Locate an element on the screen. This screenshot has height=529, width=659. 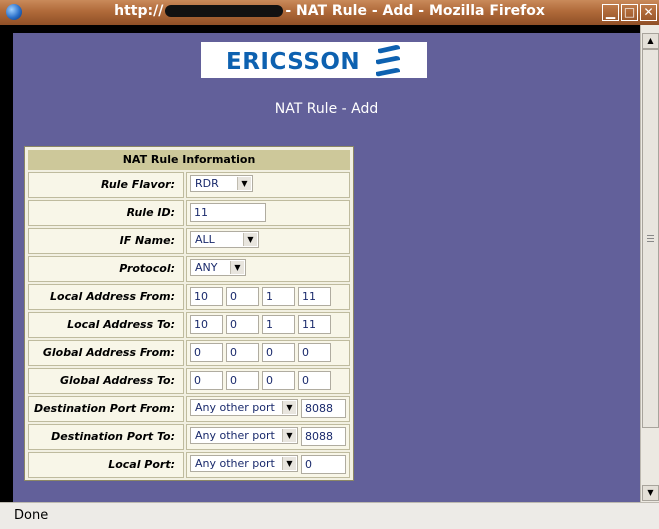
global-to-octet-1: 0 is located at coordinates (206, 380).